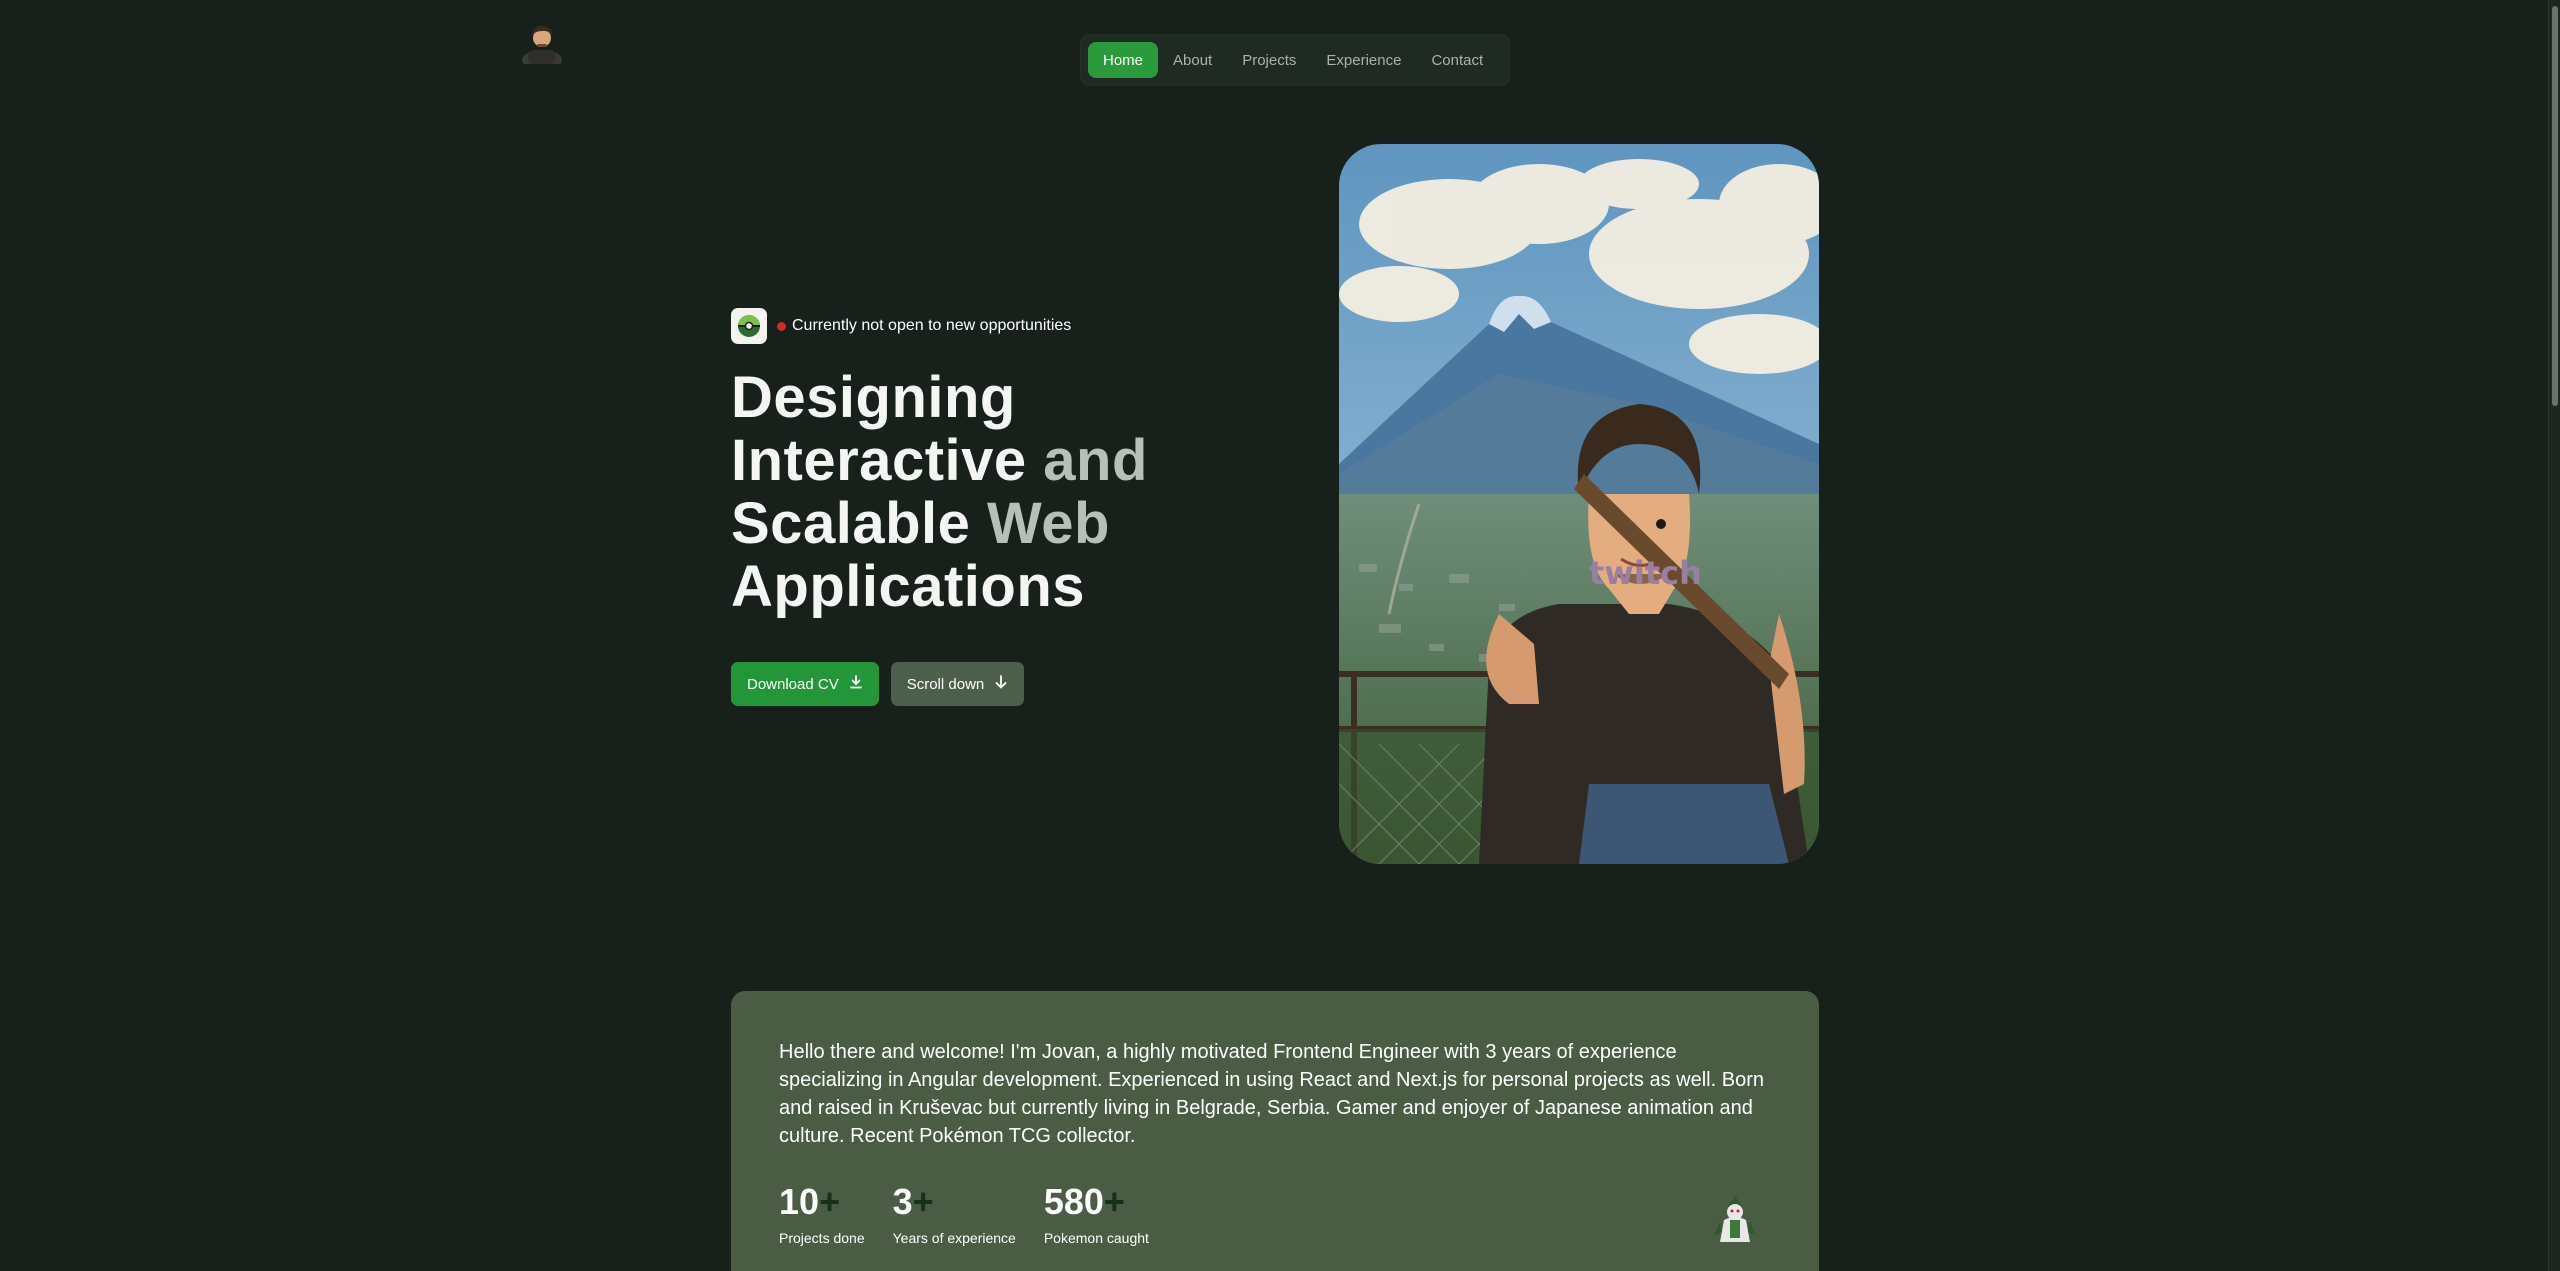  Describe the element at coordinates (879, 460) in the screenshot. I see `headline-word: Interactive` at that location.